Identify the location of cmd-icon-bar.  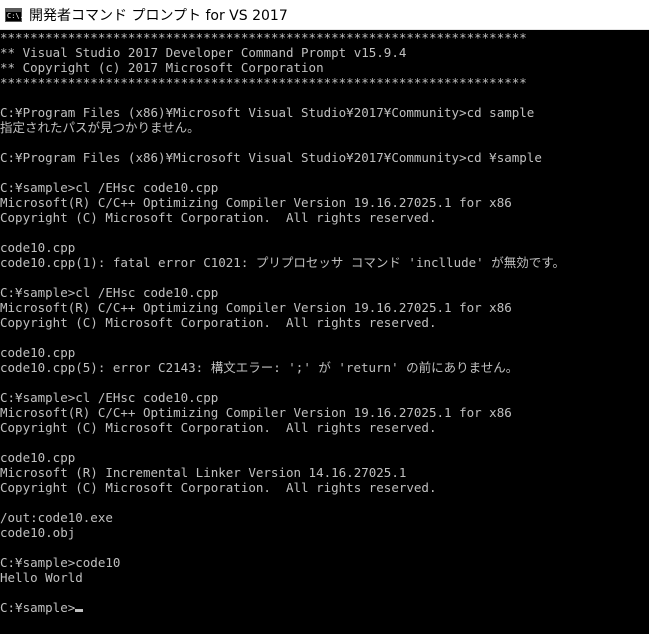
(13, 10).